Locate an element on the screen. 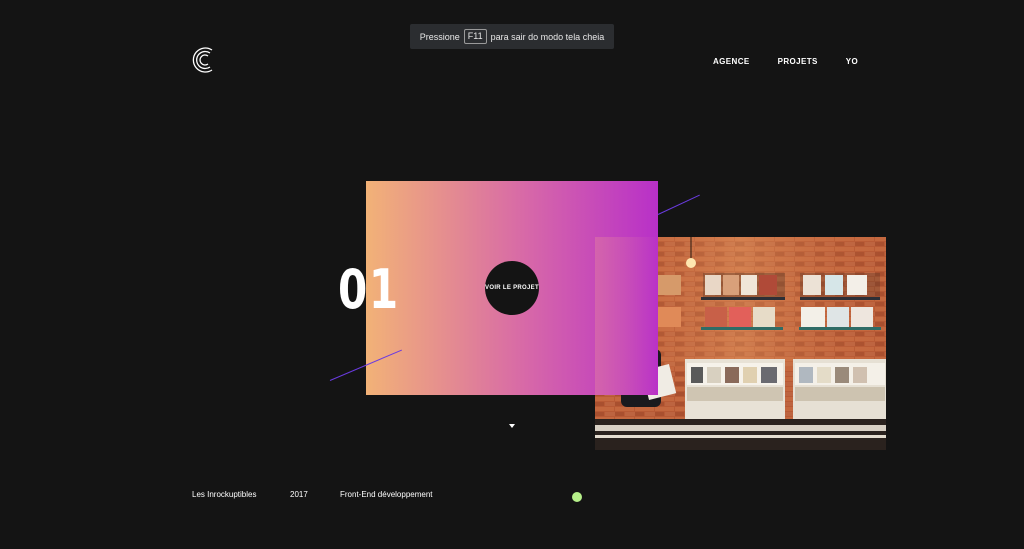 This screenshot has height=549, width=1024. voir-le-projet-label: VOIR LE PROJET is located at coordinates (512, 288).